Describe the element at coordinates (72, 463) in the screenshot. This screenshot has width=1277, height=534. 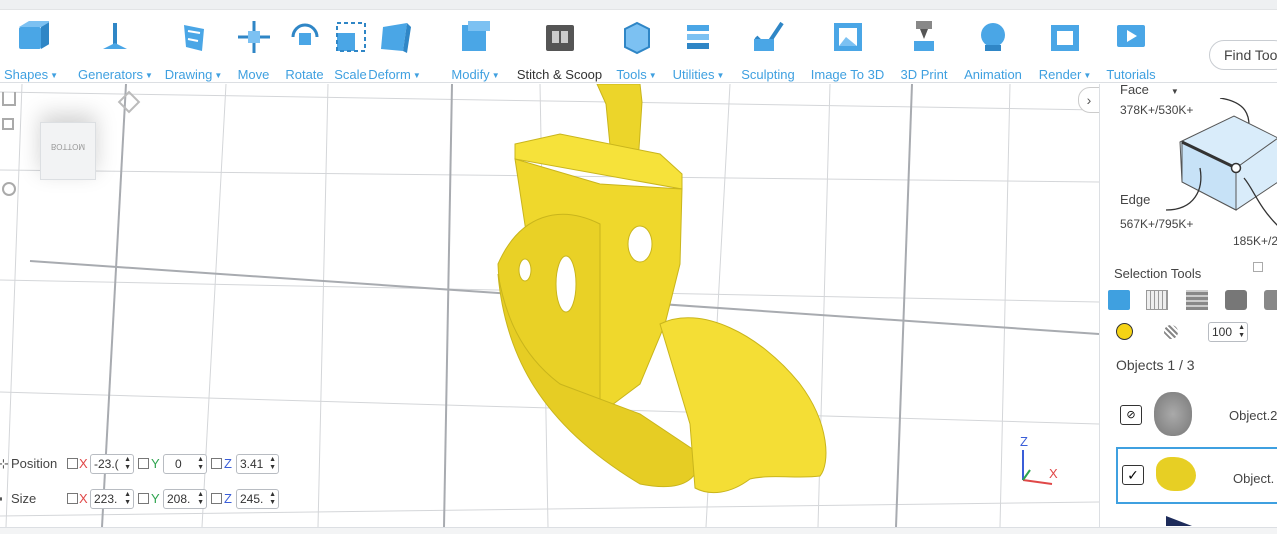
I see `position-x-checkbox` at that location.